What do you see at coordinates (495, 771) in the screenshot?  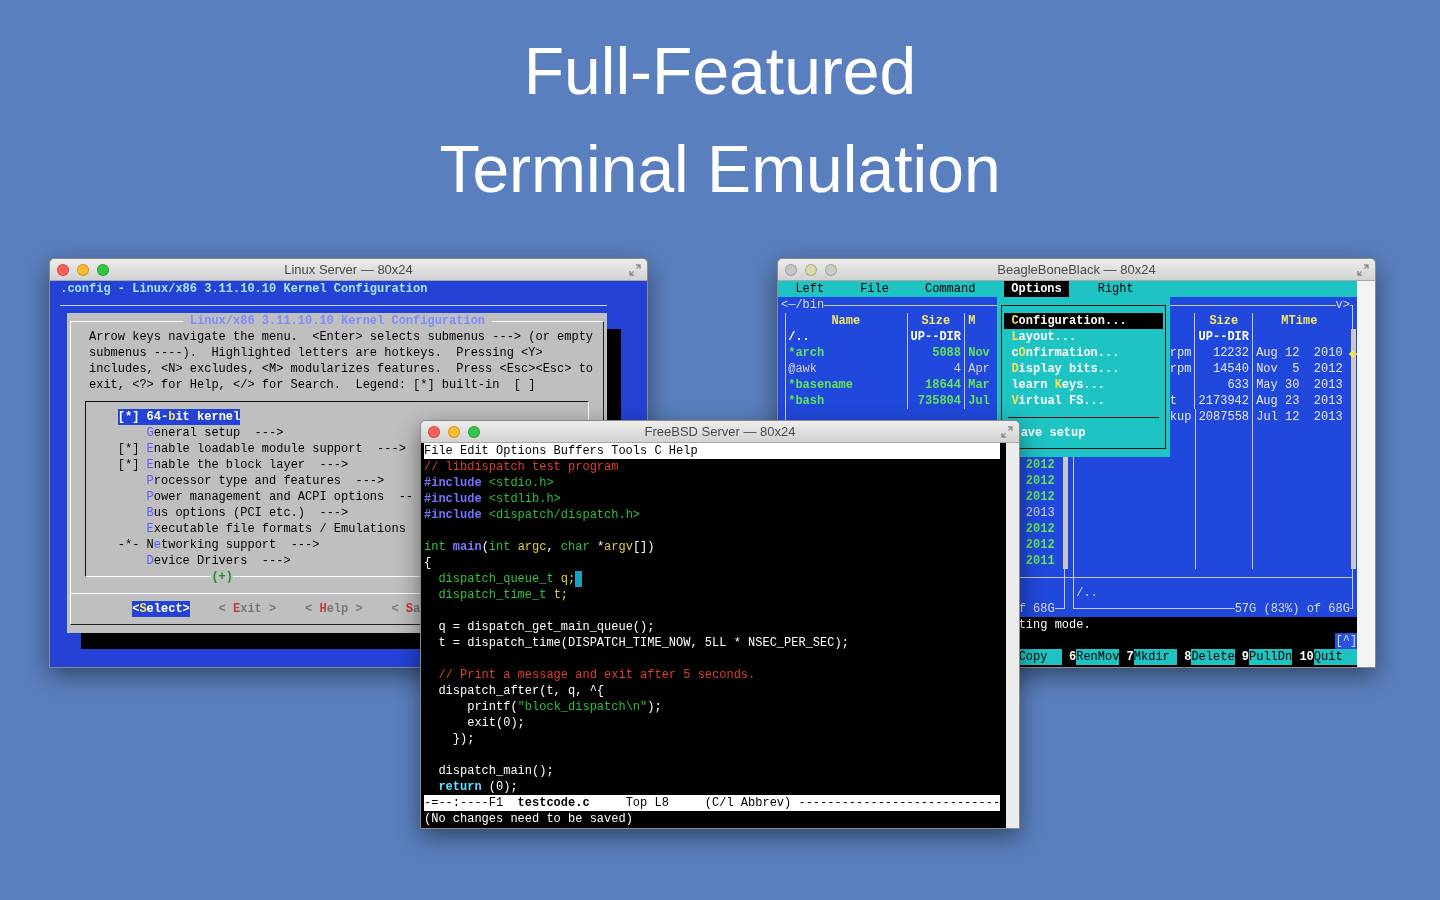 I see `code-line: dispatch_main();` at bounding box center [495, 771].